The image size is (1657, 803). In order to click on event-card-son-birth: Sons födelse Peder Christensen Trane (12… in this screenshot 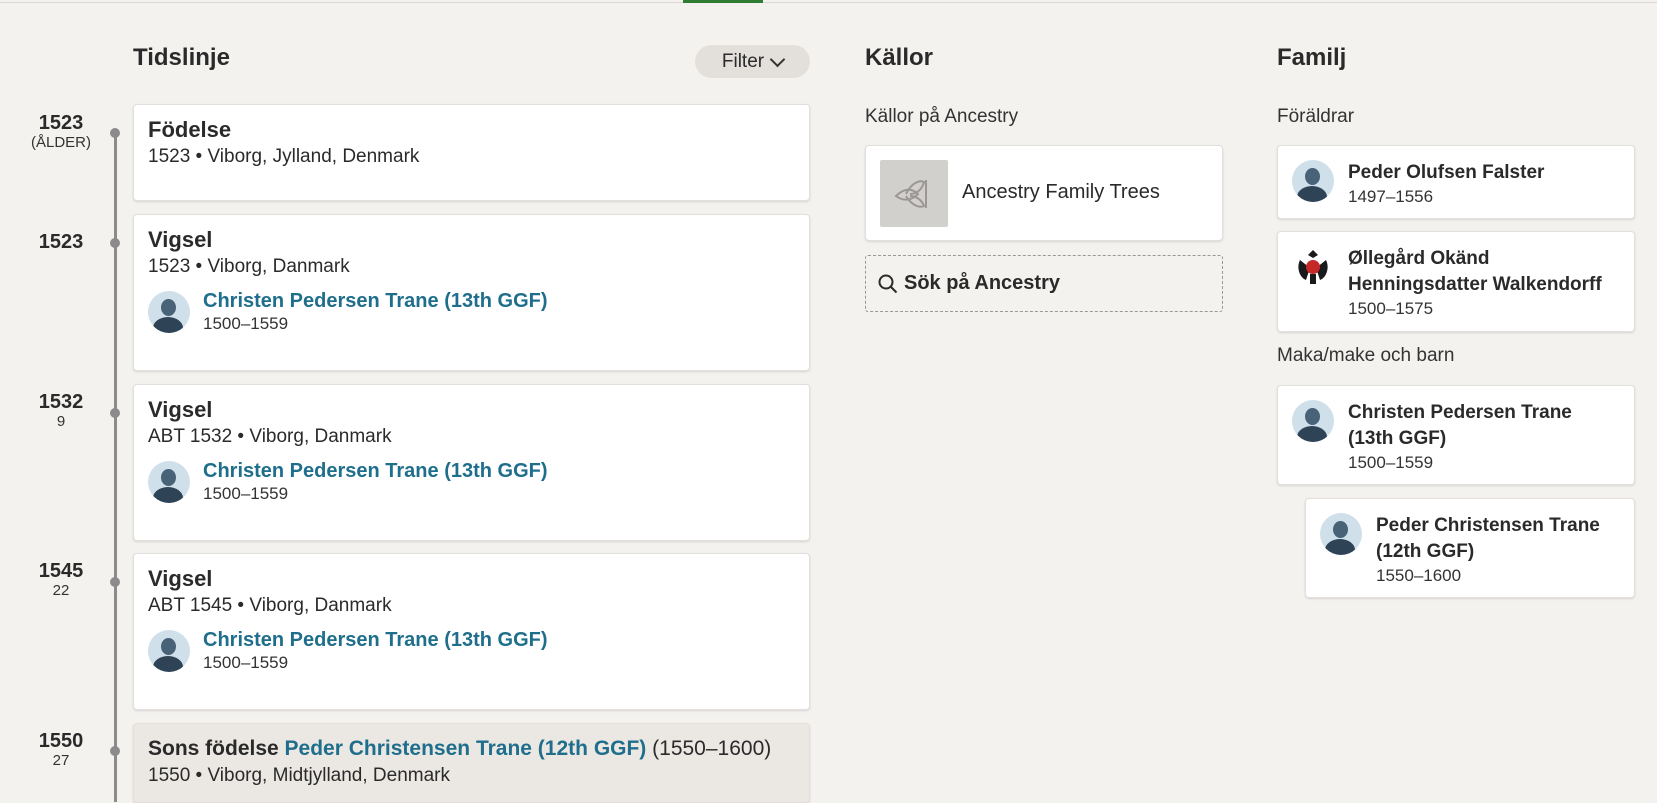, I will do `click(471, 763)`.